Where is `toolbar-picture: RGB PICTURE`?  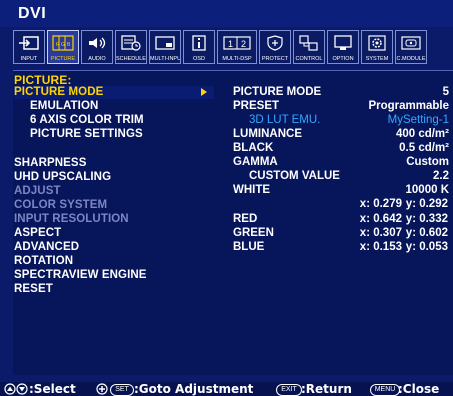 toolbar-picture: RGB PICTURE is located at coordinates (63, 47).